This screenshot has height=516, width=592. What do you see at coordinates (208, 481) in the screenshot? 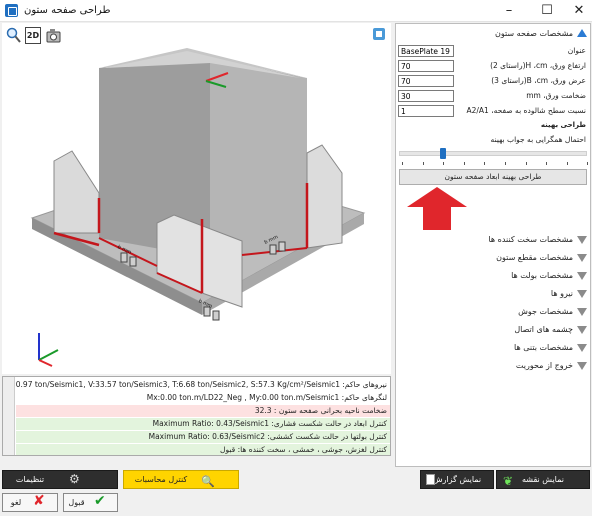
I see `search-icon: 🔍` at bounding box center [208, 481].